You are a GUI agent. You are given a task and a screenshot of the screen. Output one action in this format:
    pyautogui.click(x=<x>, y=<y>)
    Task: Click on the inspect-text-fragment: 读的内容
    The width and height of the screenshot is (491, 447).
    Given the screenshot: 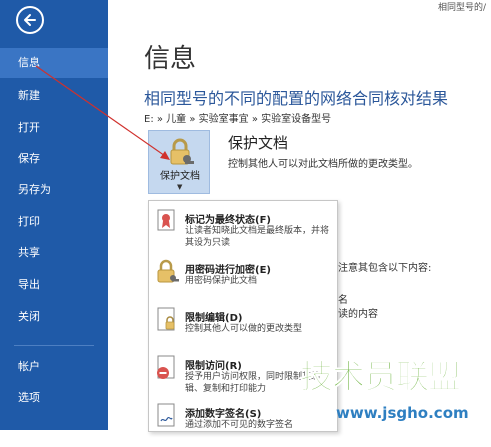 What is the action you would take?
    pyautogui.click(x=358, y=314)
    